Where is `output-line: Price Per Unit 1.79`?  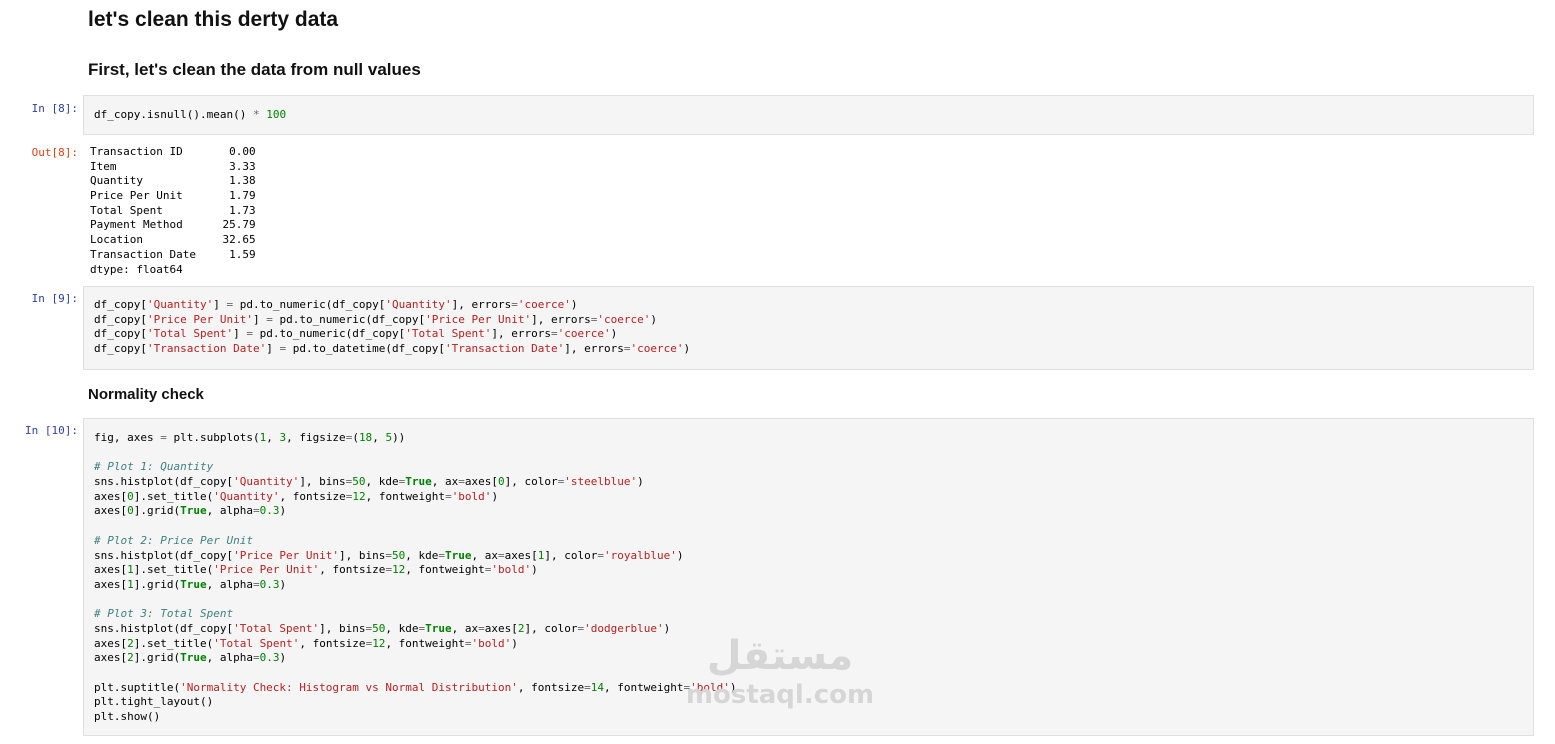 output-line: Price Per Unit 1.79 is located at coordinates (173, 196).